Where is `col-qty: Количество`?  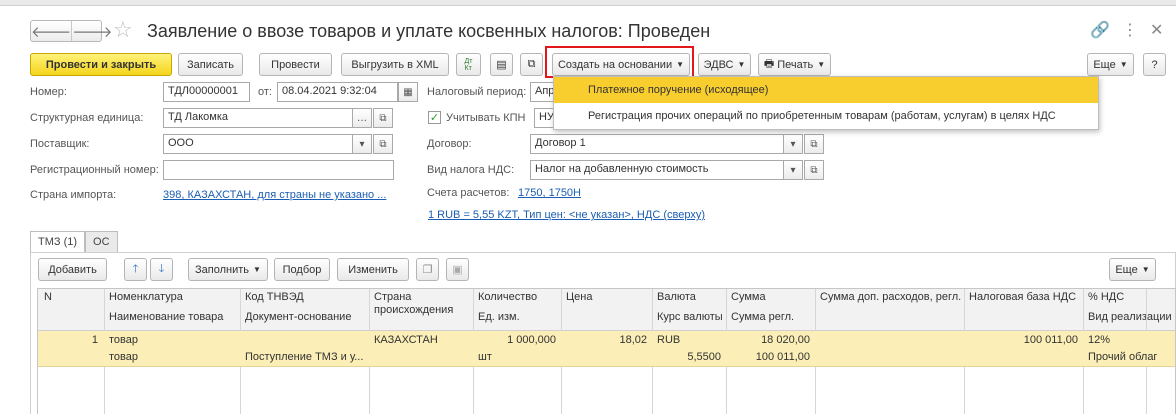 col-qty: Количество is located at coordinates (507, 297).